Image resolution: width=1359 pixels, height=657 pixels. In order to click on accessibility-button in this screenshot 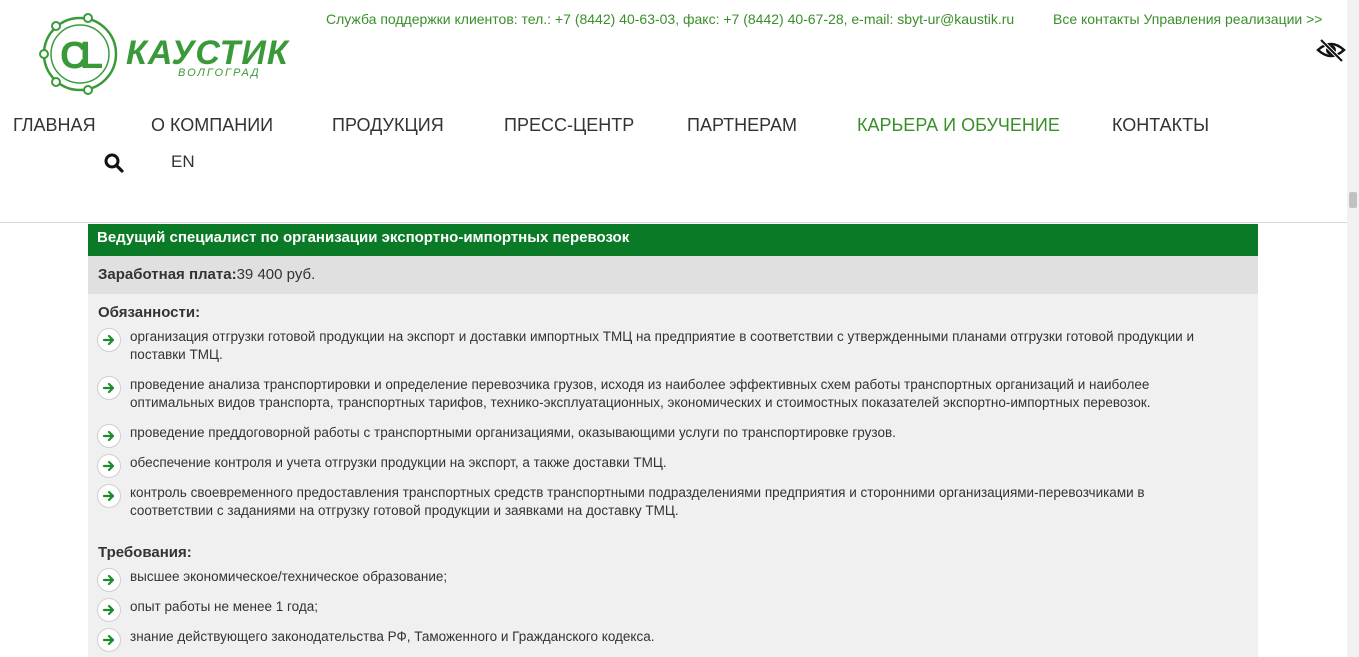, I will do `click(1331, 50)`.